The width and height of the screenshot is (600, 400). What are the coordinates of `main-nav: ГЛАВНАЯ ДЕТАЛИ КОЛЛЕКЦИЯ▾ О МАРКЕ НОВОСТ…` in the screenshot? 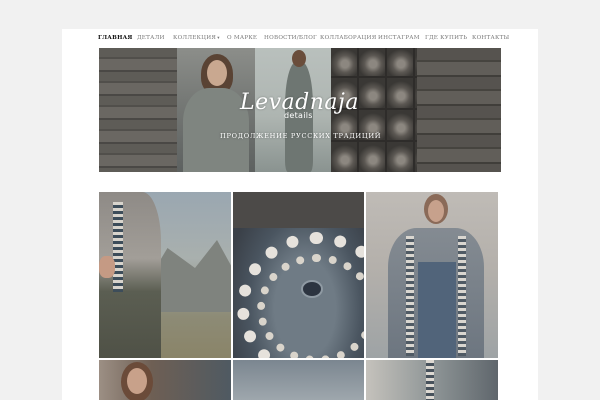 It's located at (300, 38).